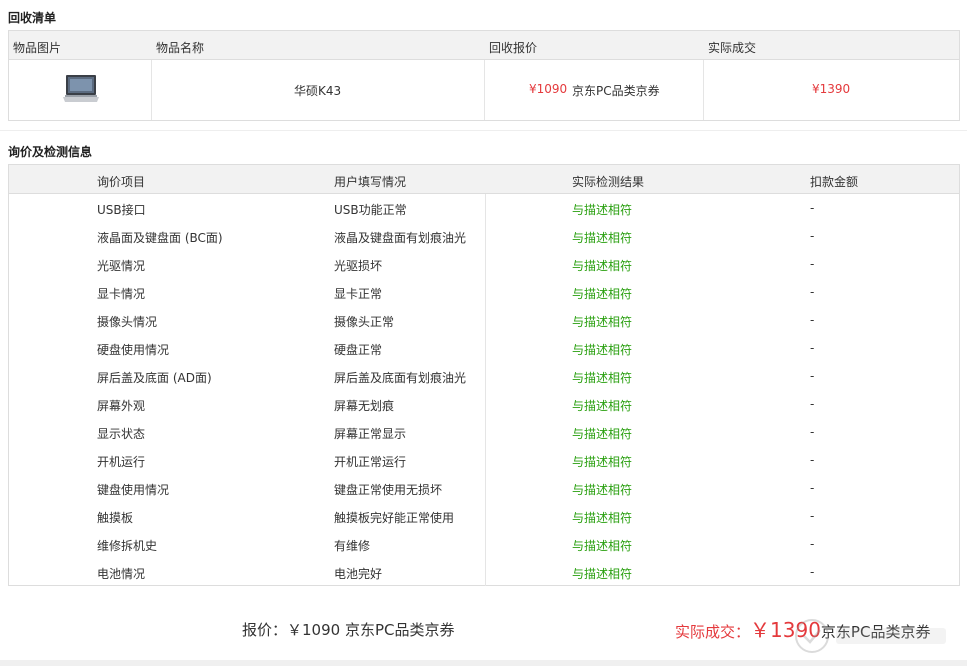  I want to click on user-input: 键盘正常使用无损坏, so click(388, 490).